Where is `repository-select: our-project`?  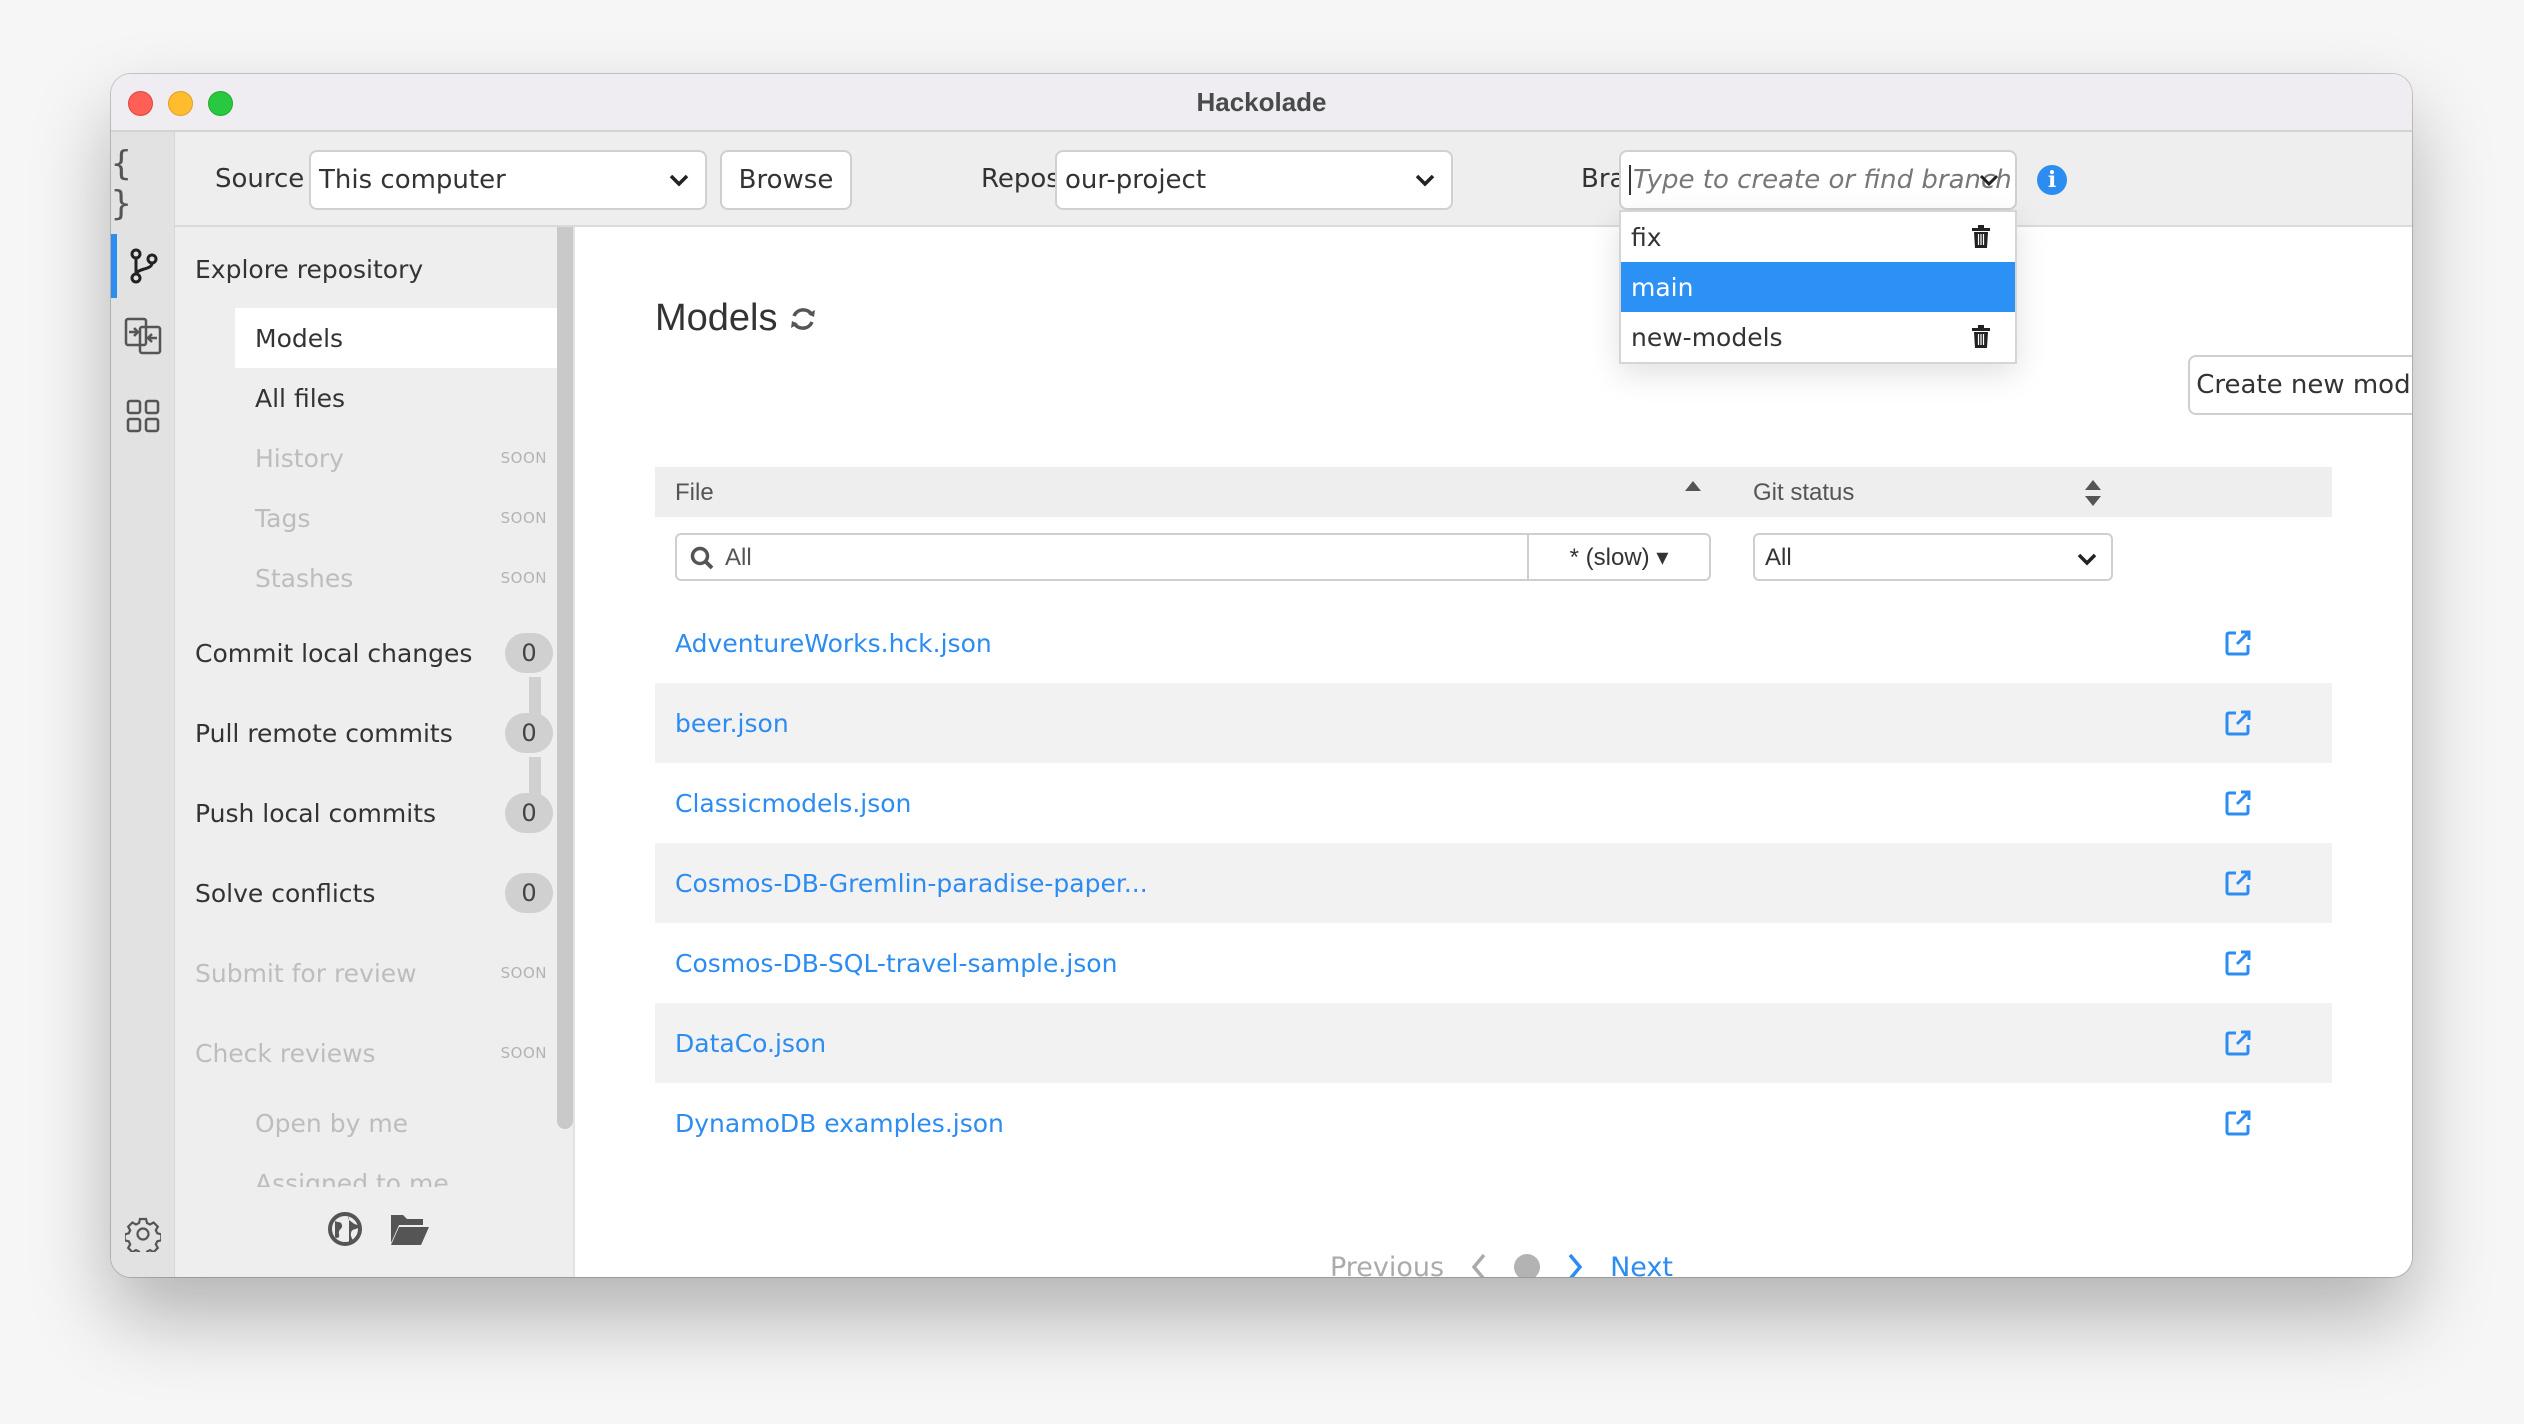 repository-select: our-project is located at coordinates (1254, 180).